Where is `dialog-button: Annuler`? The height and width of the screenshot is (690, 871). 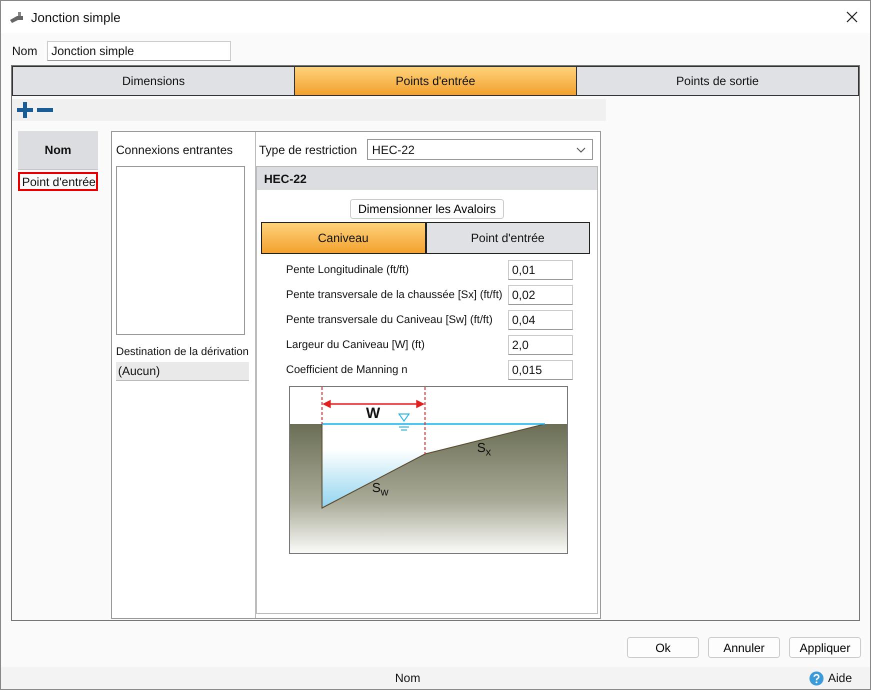 dialog-button: Annuler is located at coordinates (744, 647).